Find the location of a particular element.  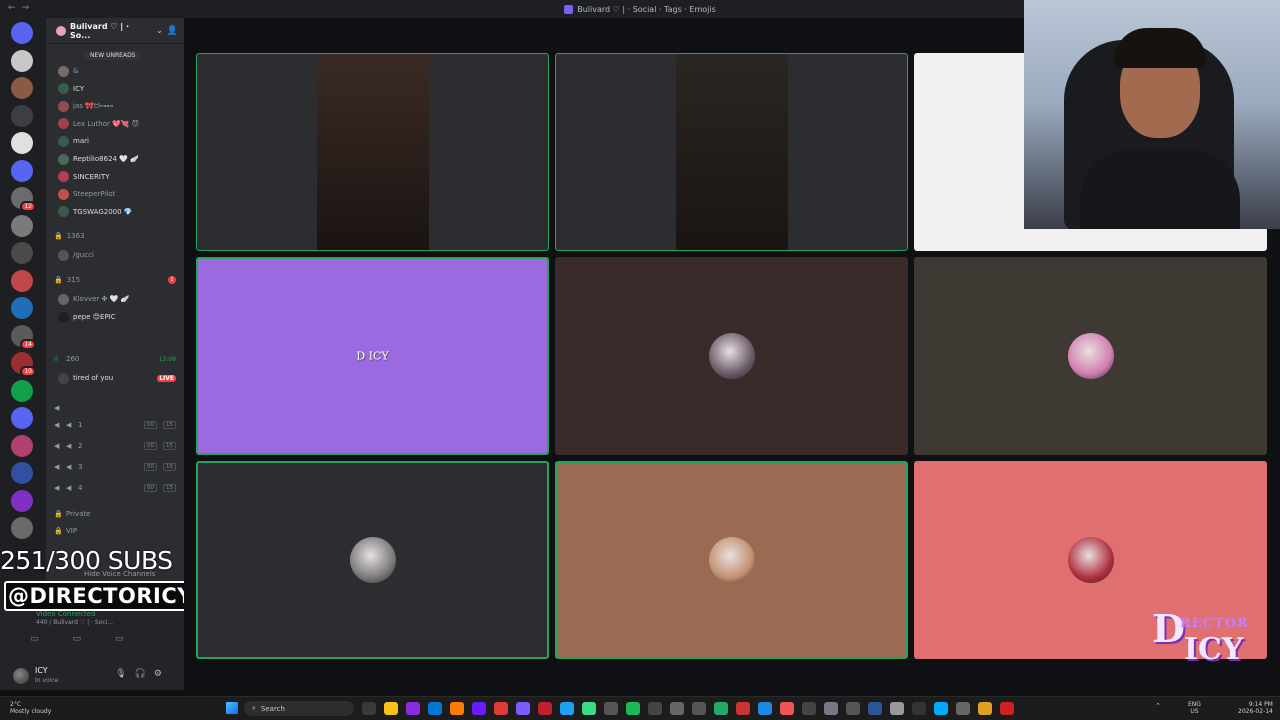

voice-member: ICY is located at coordinates (115, 89).